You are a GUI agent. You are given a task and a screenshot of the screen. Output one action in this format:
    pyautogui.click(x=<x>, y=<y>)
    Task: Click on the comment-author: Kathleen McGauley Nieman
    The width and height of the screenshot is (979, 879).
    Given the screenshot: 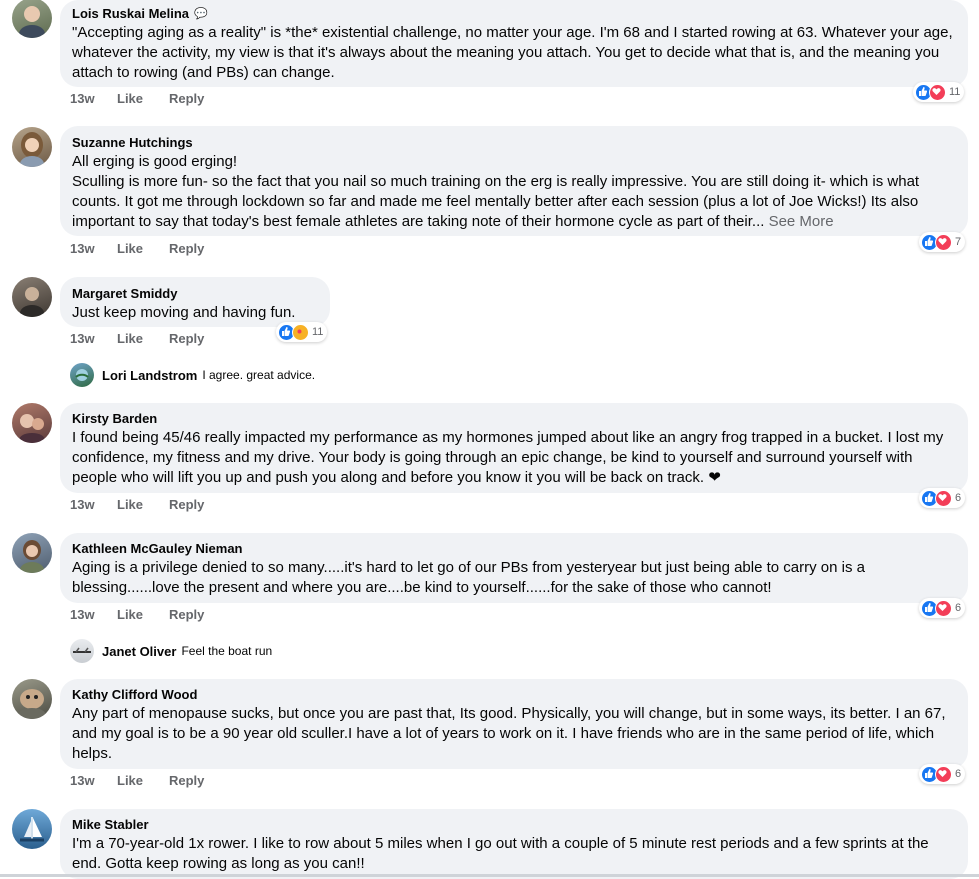 What is the action you would take?
    pyautogui.click(x=157, y=549)
    